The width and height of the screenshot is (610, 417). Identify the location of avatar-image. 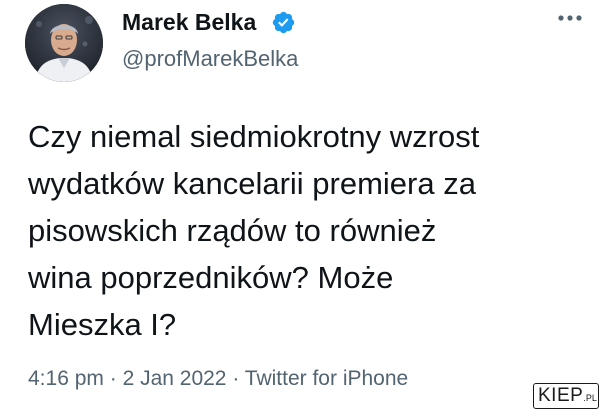
(64, 43).